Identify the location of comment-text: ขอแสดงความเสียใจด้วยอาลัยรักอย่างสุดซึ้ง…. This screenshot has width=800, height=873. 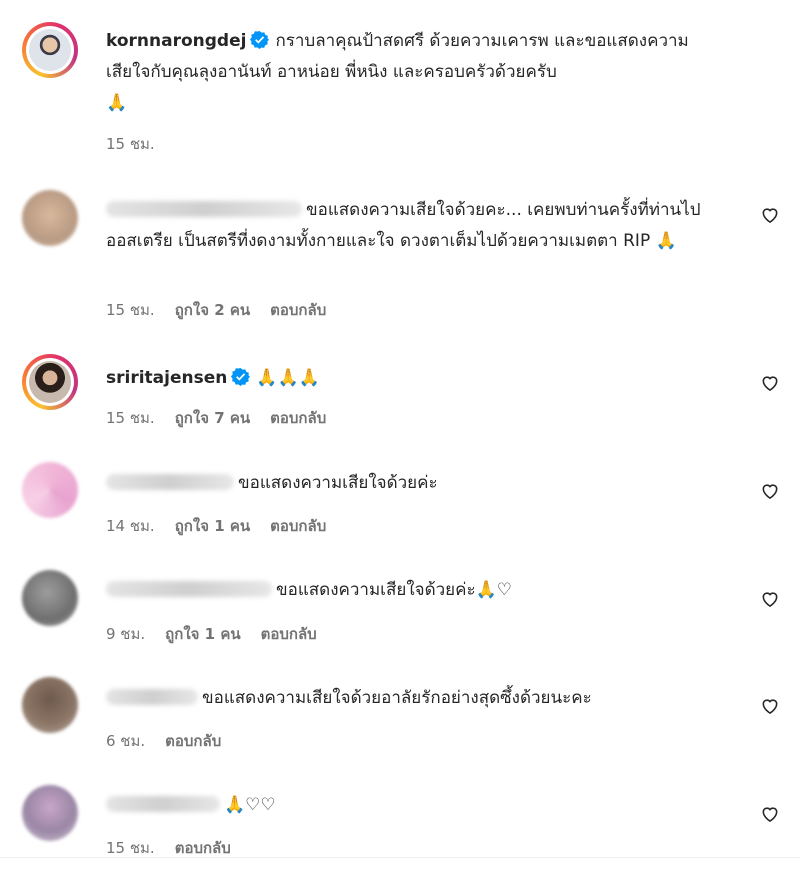
(397, 698).